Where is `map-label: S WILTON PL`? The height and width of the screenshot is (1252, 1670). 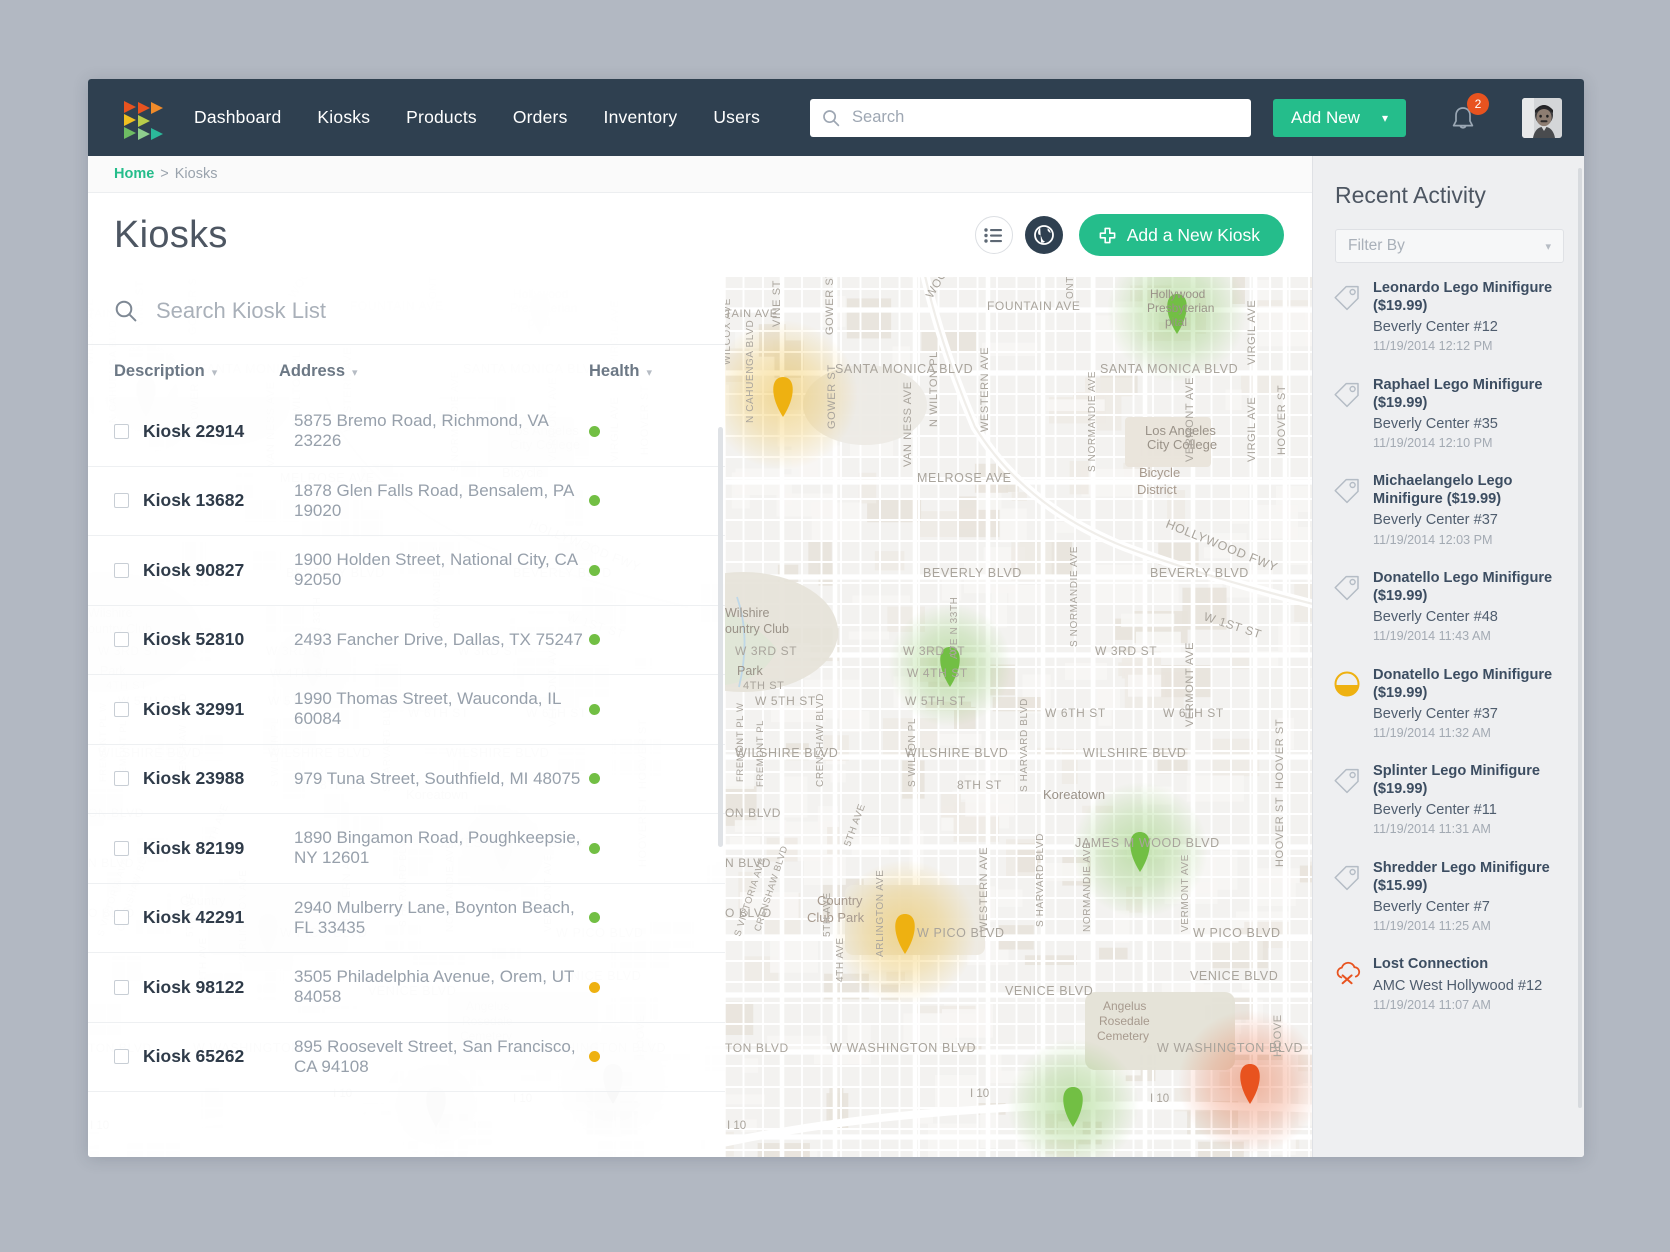 map-label: S WILTON PL is located at coordinates (912, 752).